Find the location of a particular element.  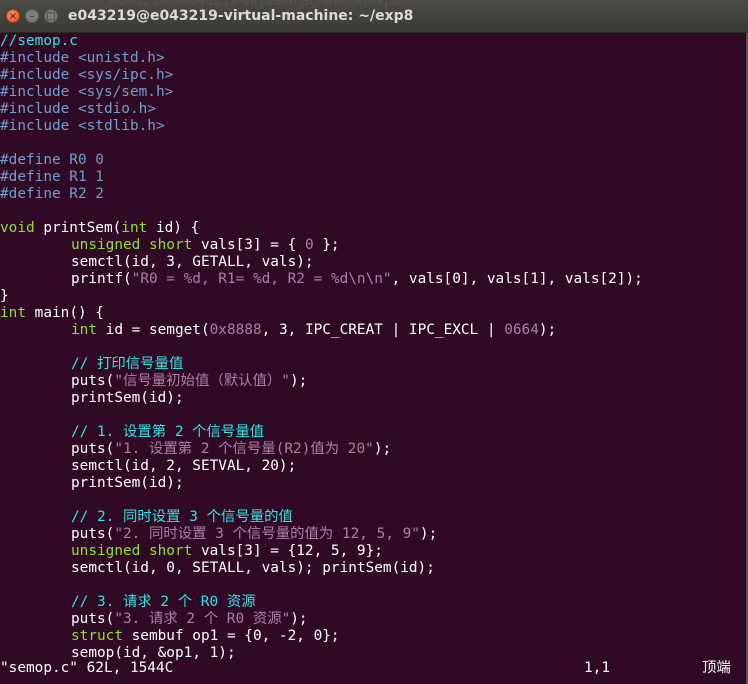

code-token: main() { is located at coordinates (65, 313).